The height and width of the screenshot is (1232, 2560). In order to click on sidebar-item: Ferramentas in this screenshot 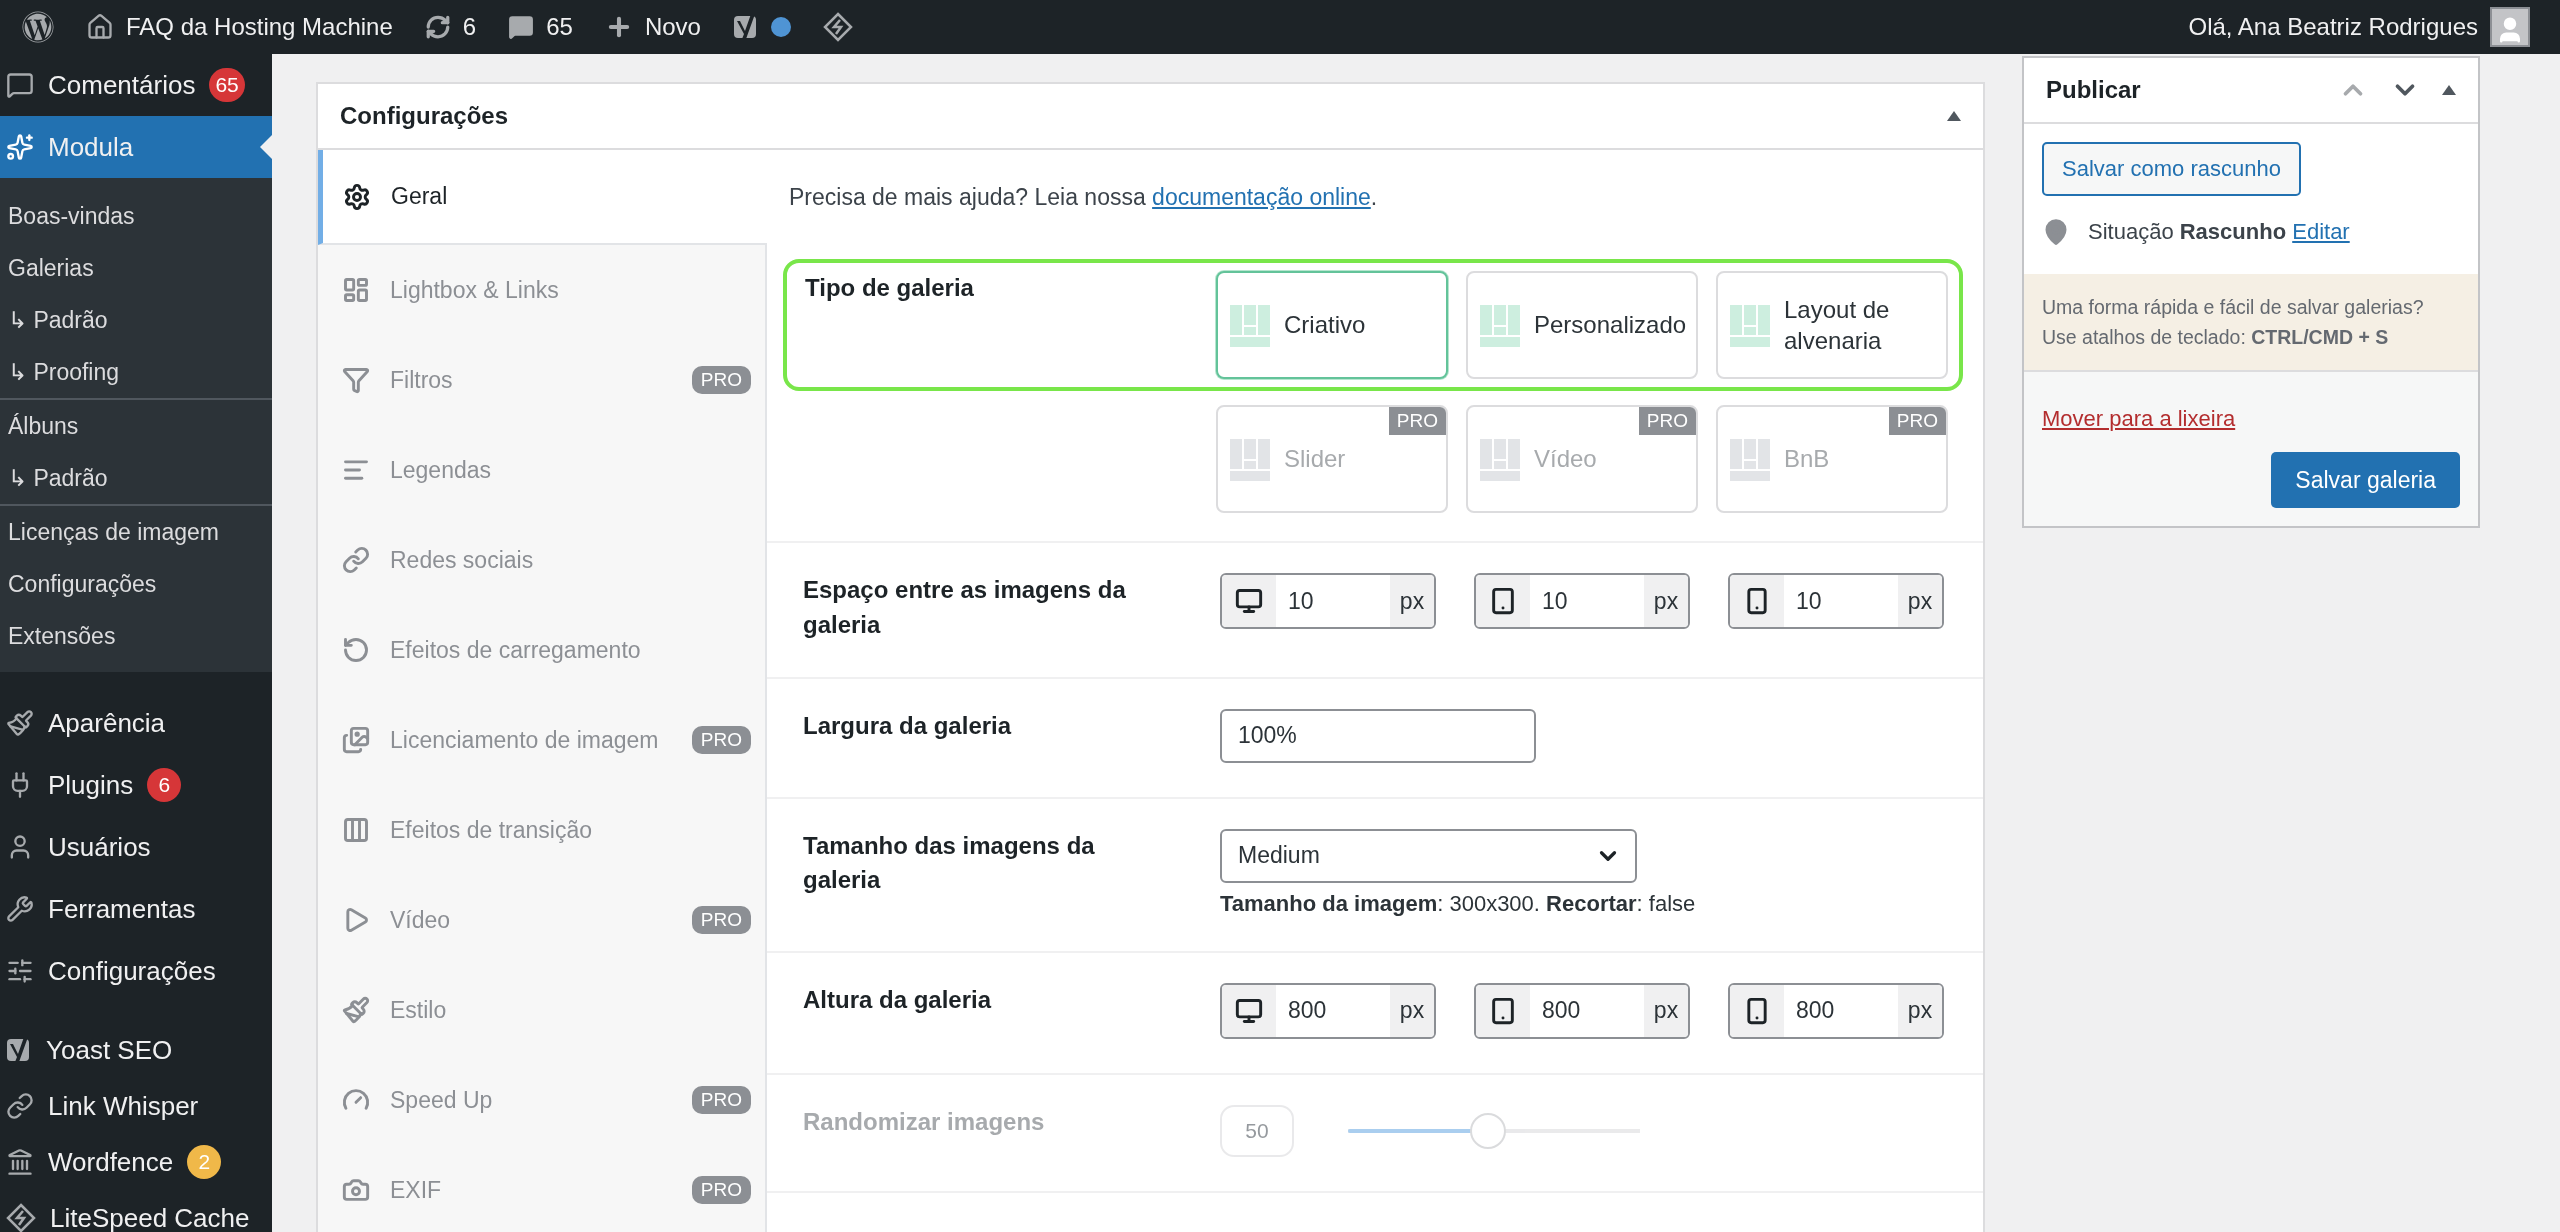, I will do `click(136, 909)`.